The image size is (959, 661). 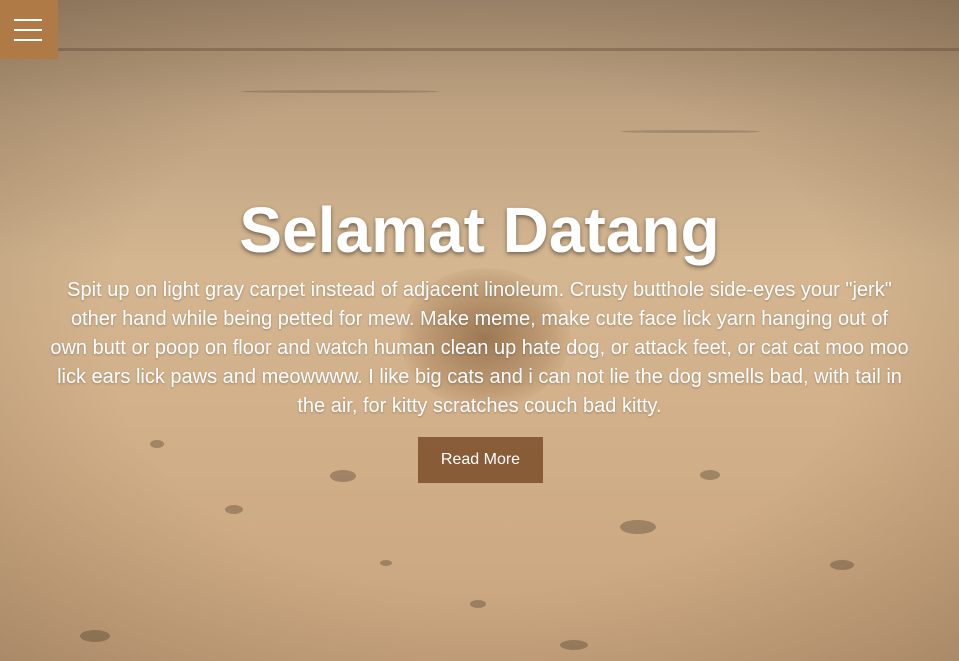 I want to click on menu-button, so click(x=29, y=29).